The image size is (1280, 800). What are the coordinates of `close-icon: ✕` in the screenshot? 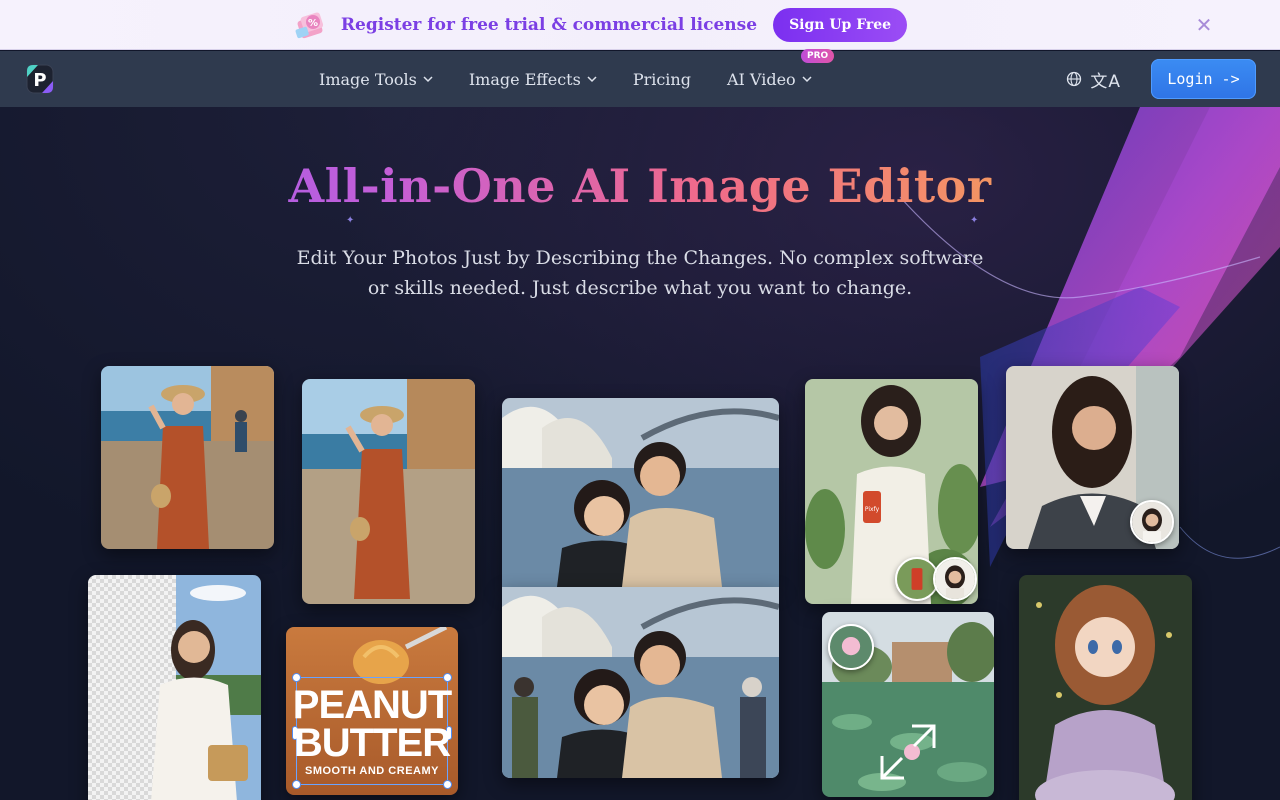 It's located at (1204, 25).